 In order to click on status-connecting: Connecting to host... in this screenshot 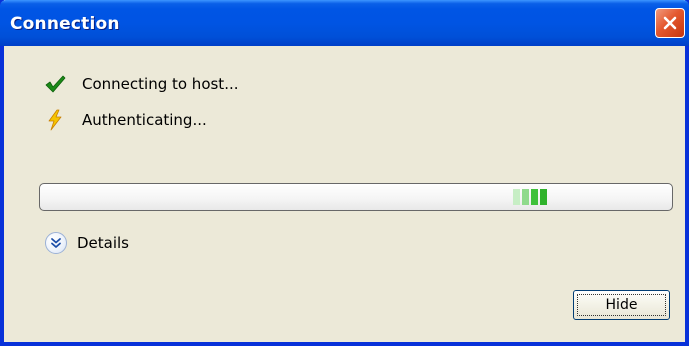, I will do `click(141, 84)`.